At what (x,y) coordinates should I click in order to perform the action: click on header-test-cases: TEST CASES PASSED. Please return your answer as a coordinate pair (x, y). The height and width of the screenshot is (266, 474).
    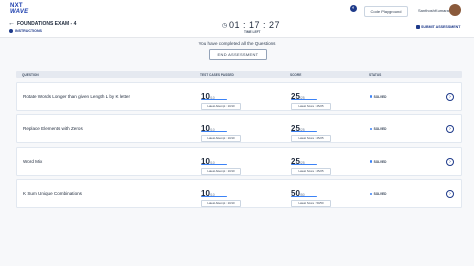
    Looking at the image, I should click on (217, 74).